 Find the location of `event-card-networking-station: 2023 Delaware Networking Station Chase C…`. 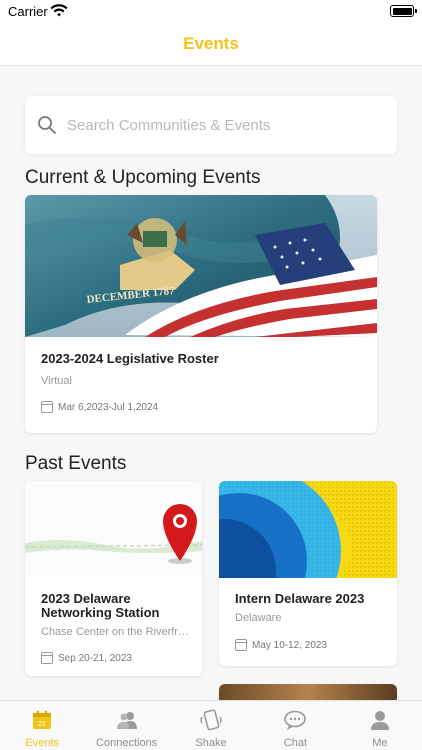

event-card-networking-station: 2023 Delaware Networking Station Chase C… is located at coordinates (113, 578).